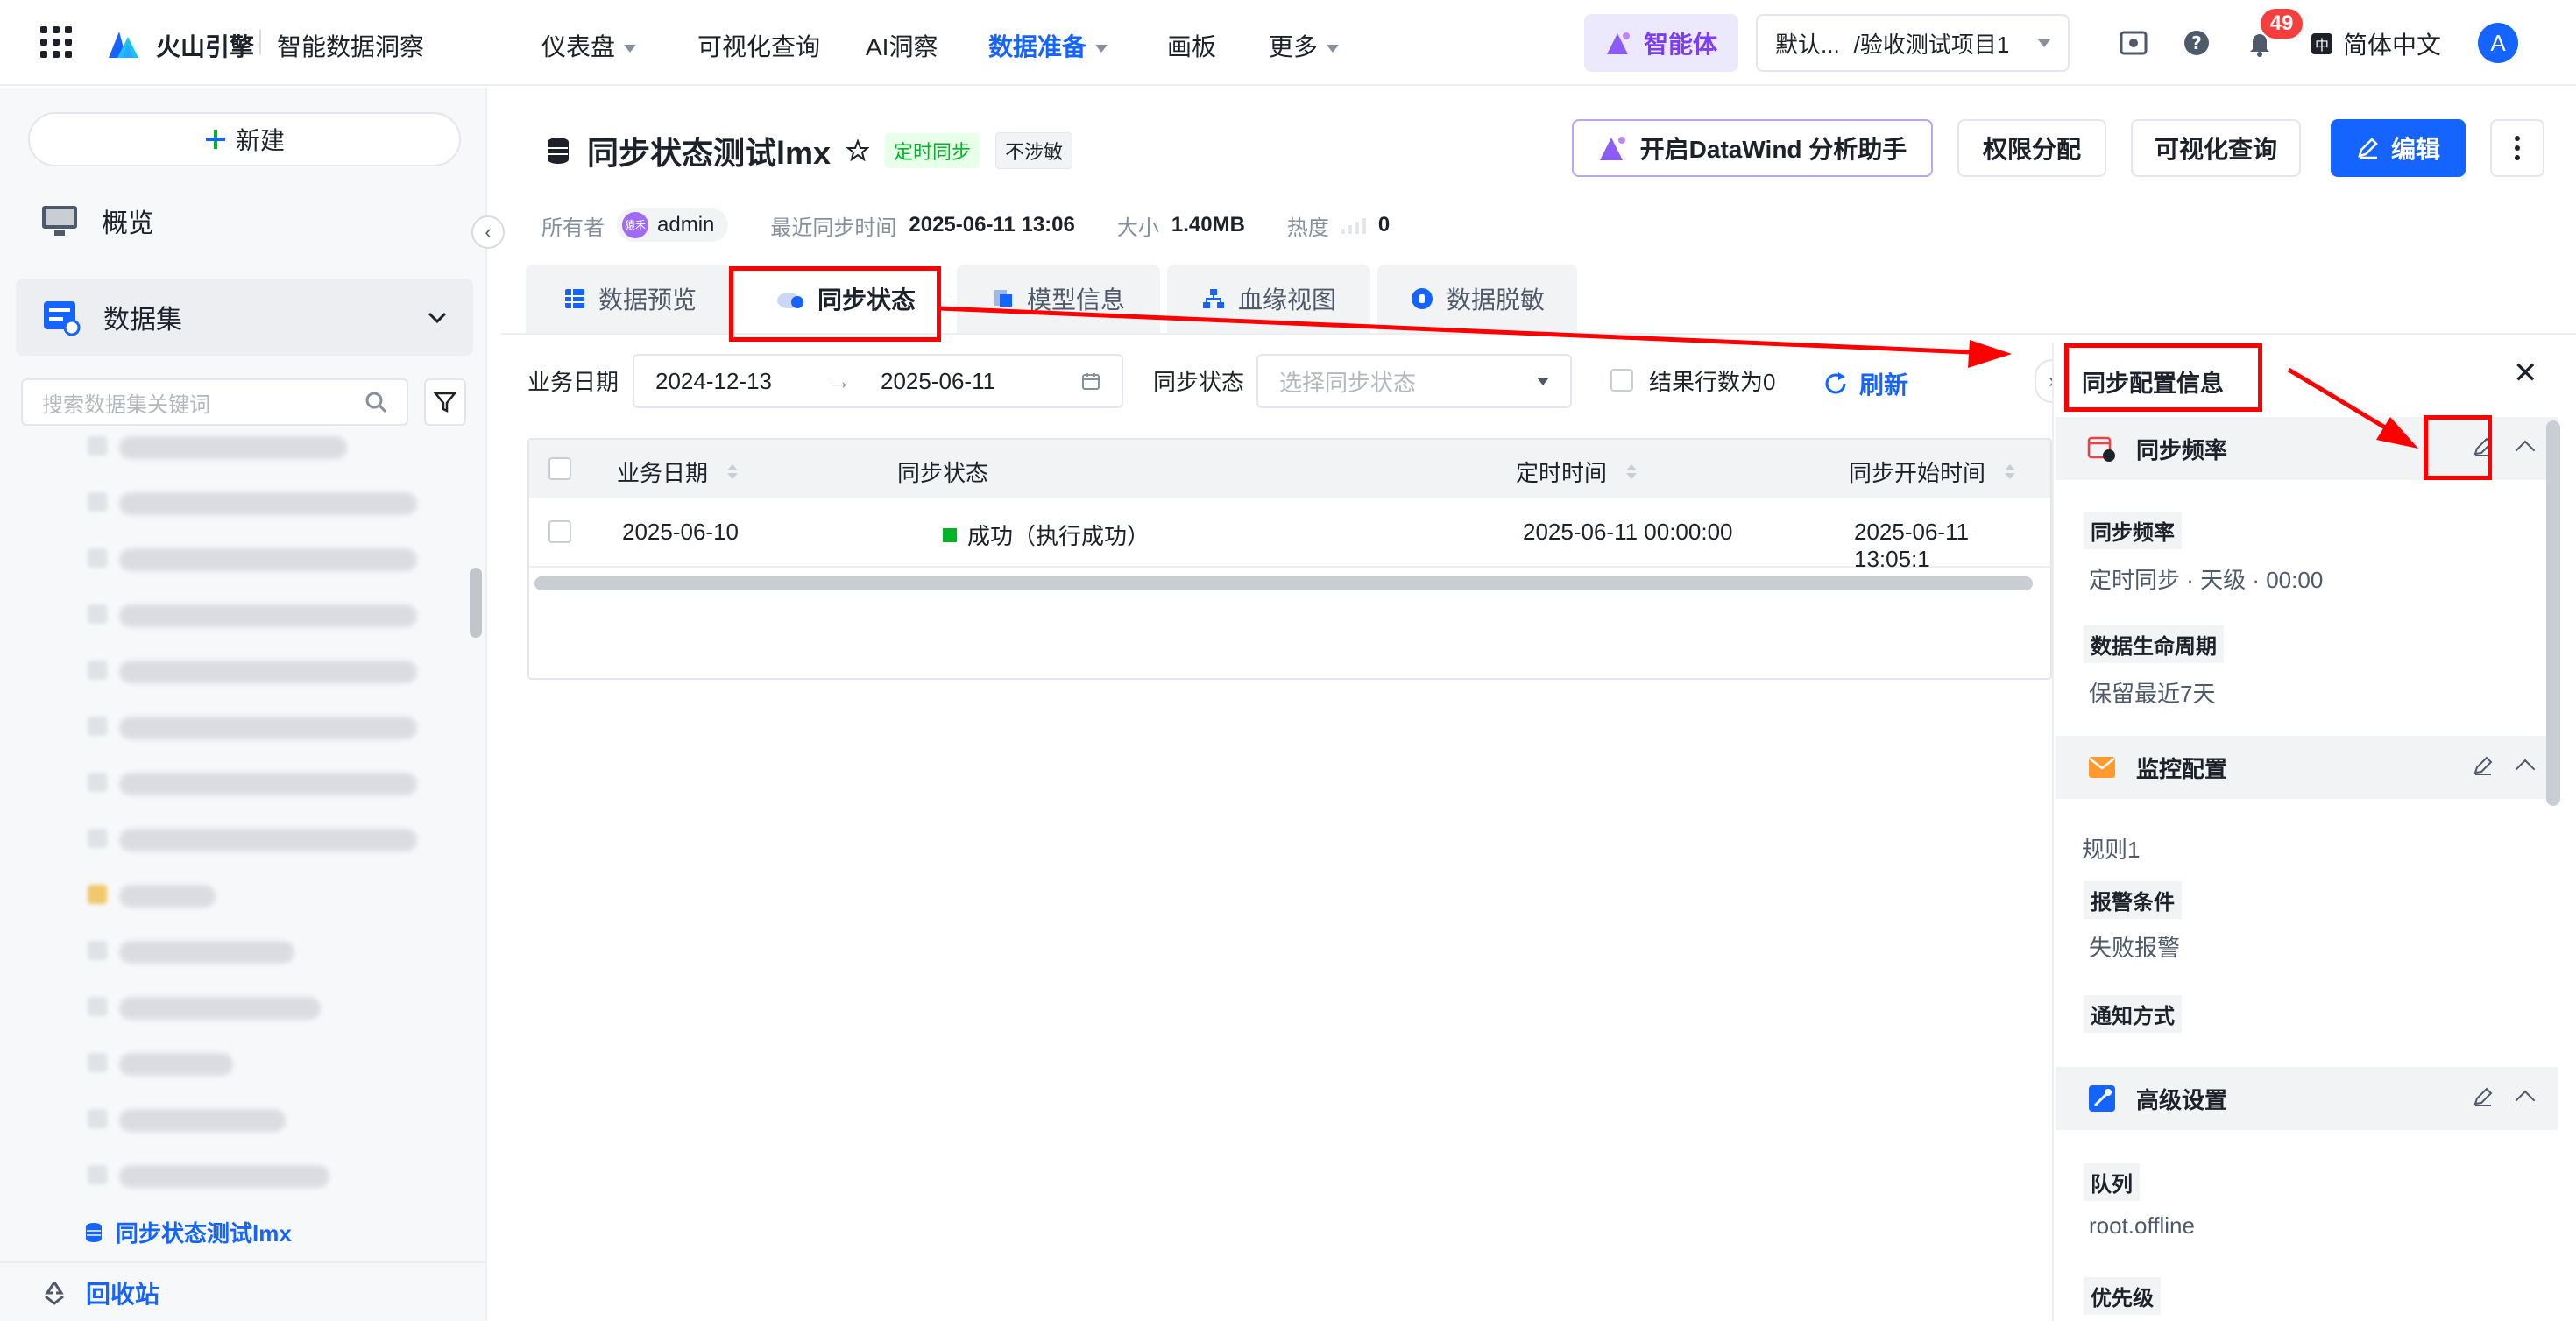 This screenshot has width=2576, height=1321. I want to click on star-icon, so click(858, 150).